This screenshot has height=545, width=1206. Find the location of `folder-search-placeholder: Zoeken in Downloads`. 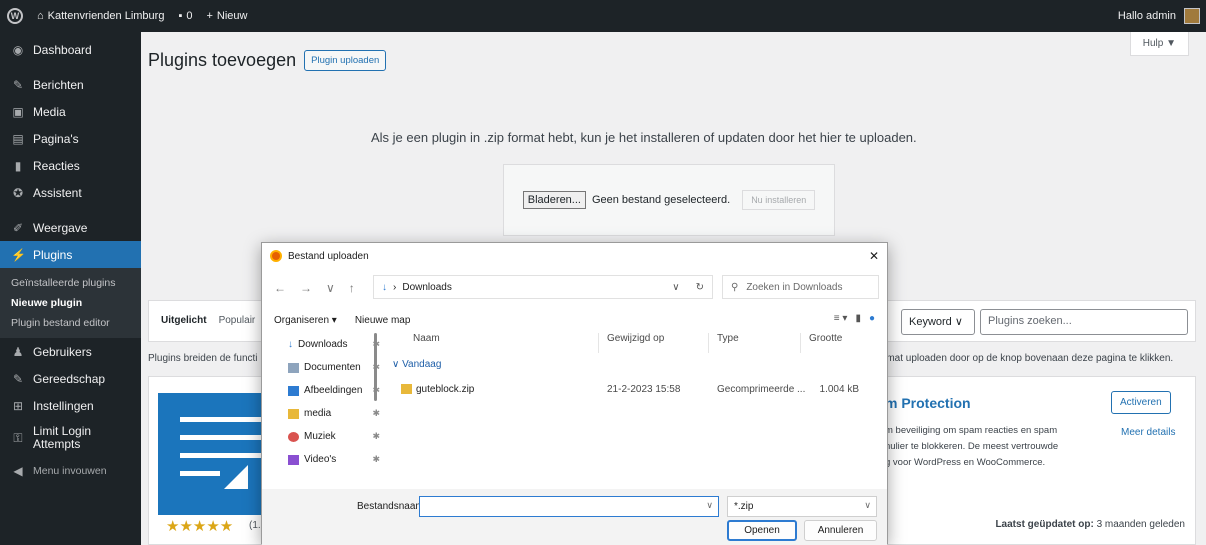

folder-search-placeholder: Zoeken in Downloads is located at coordinates (794, 287).